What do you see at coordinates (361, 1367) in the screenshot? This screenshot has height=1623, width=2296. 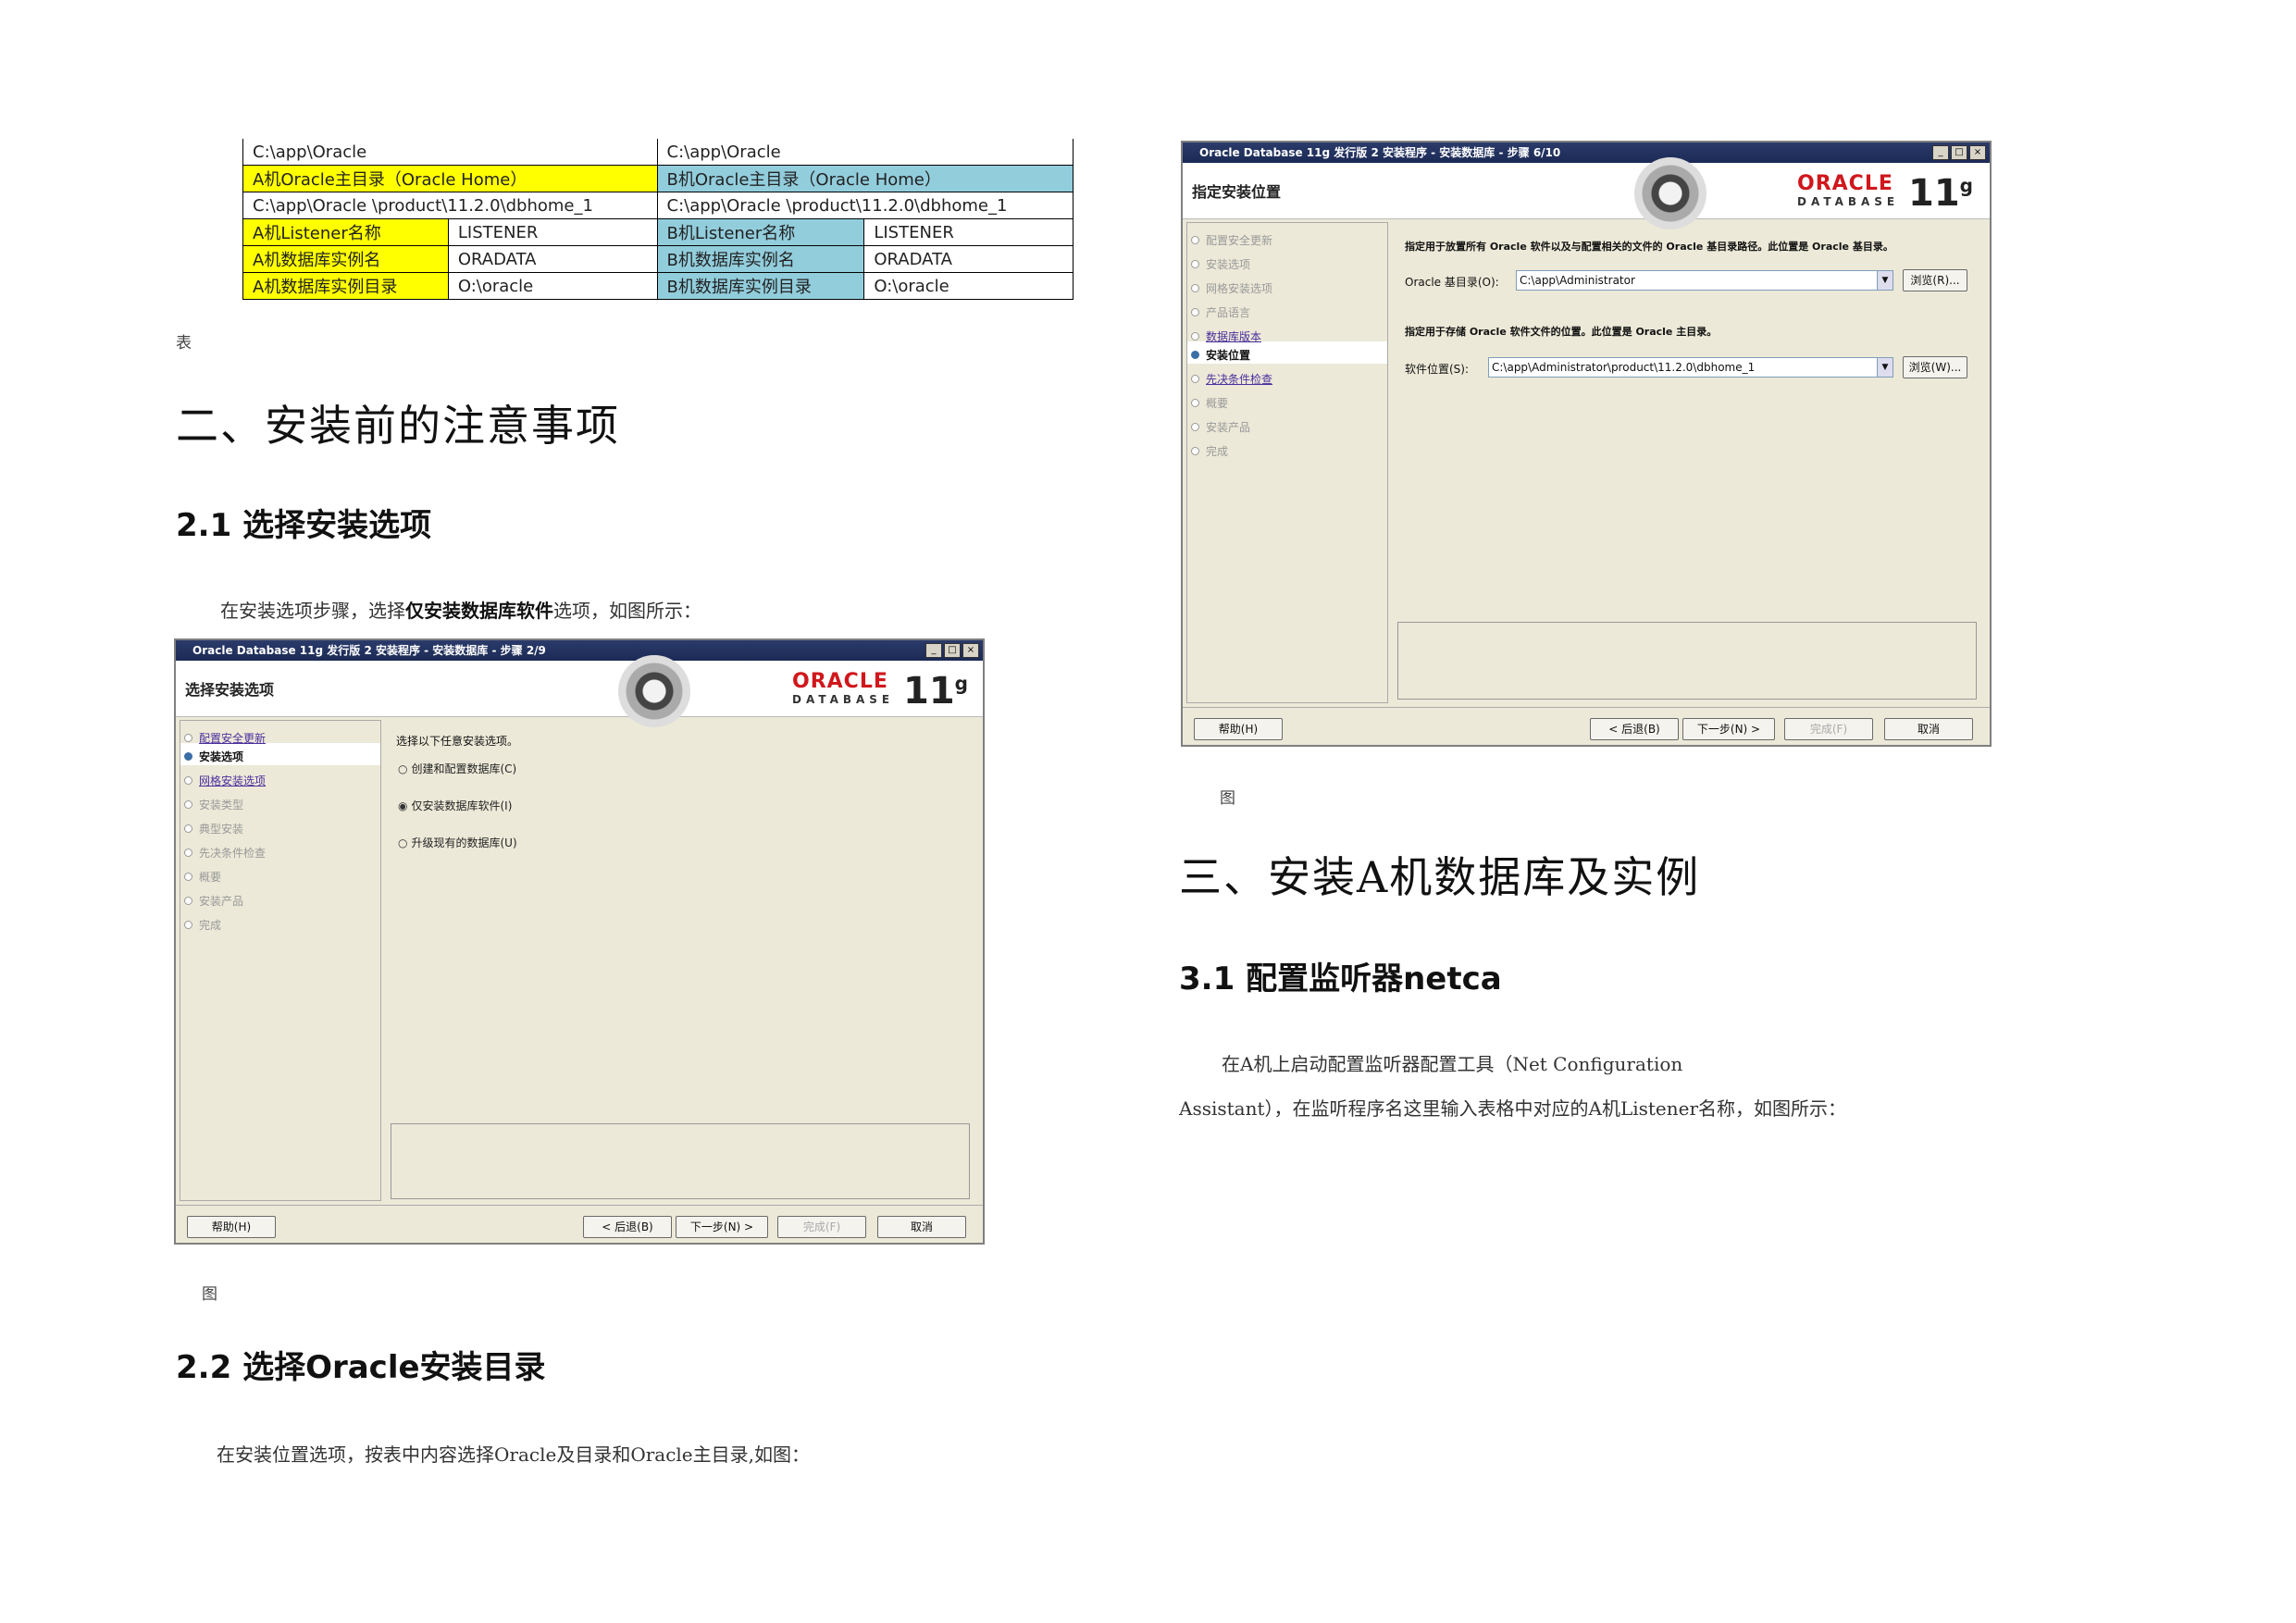 I see `subsection-heading-2-2: 2.2 选择Oracle安装目录` at bounding box center [361, 1367].